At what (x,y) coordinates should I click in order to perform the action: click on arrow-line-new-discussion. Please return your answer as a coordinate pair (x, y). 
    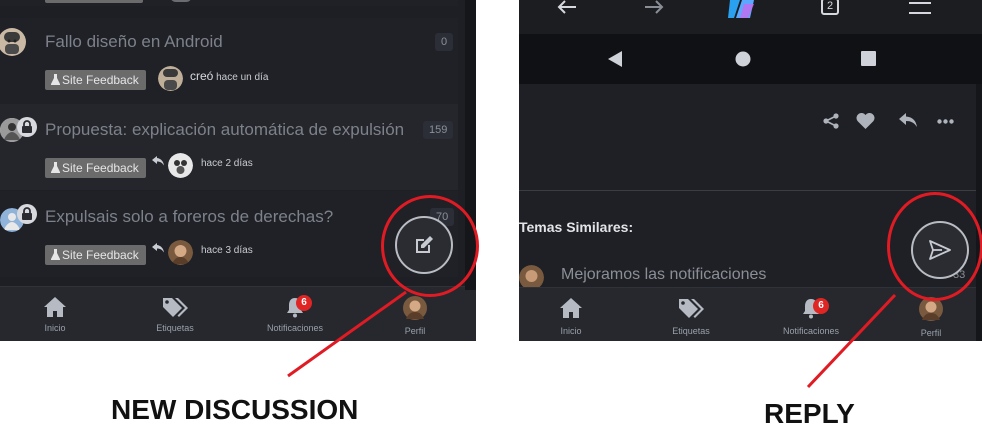
    Looking at the image, I should click on (347, 334).